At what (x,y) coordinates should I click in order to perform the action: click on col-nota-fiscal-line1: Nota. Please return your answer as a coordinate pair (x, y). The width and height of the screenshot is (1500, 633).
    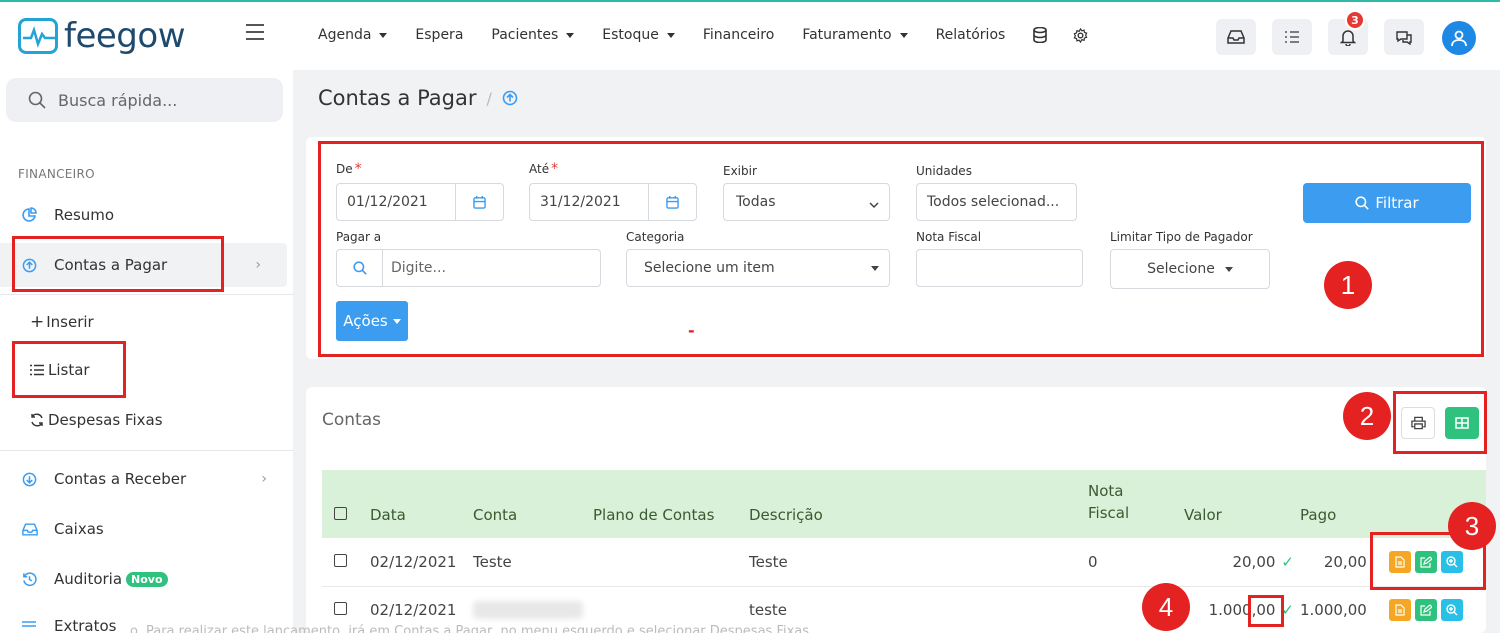
    Looking at the image, I should click on (1106, 491).